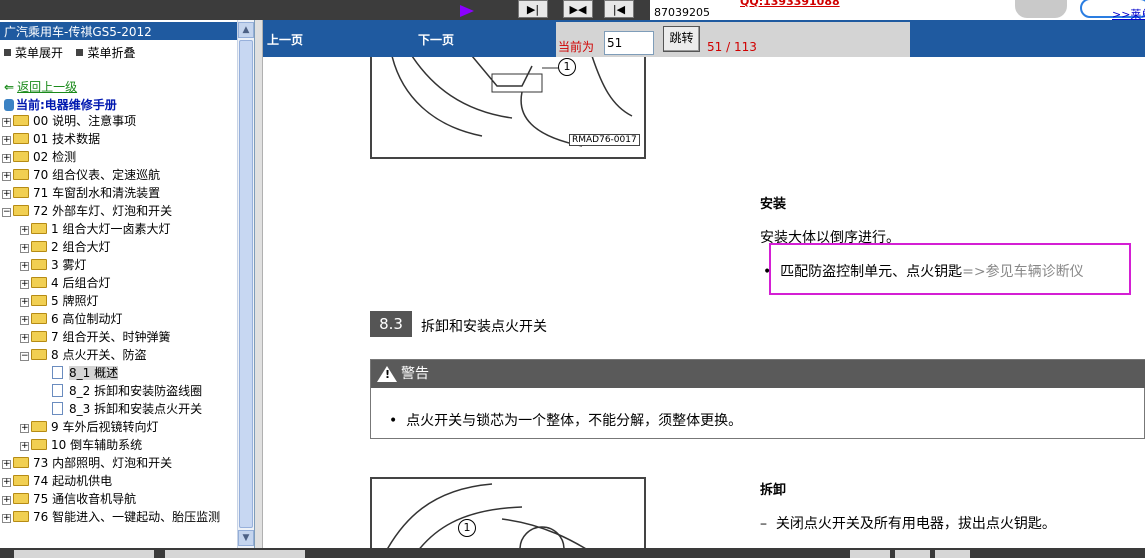 Image resolution: width=1145 pixels, height=558 pixels. I want to click on back-arrow-icon: ⇐, so click(9, 87).